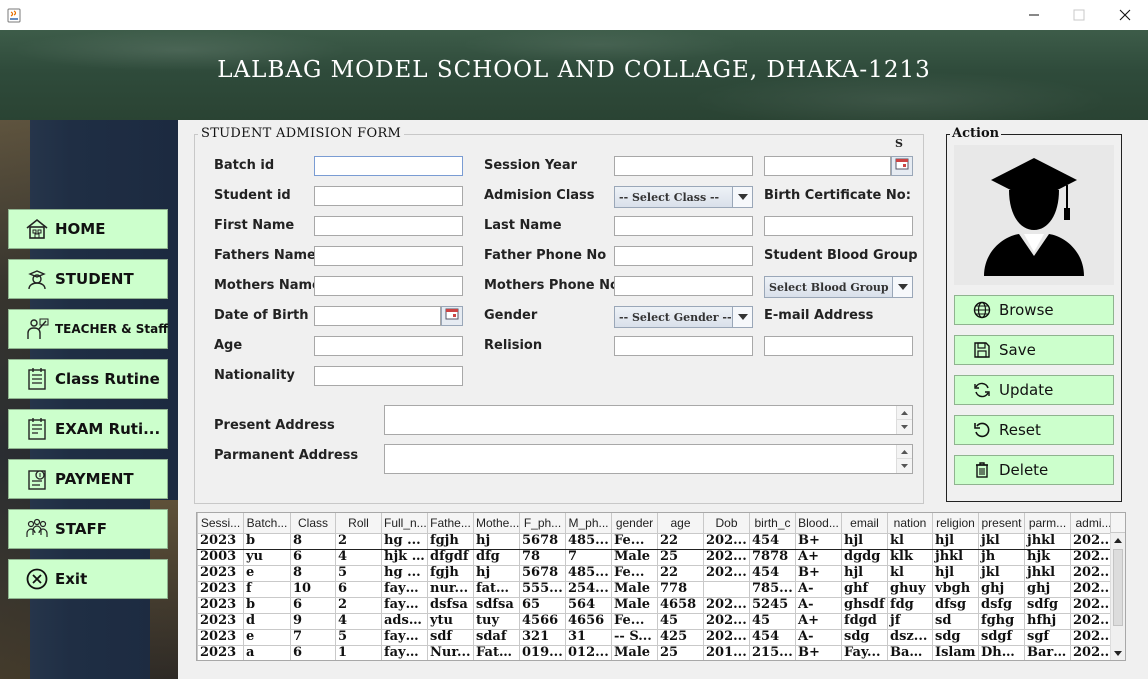 This screenshot has width=1148, height=679. I want to click on table-cell: f, so click(267, 589).